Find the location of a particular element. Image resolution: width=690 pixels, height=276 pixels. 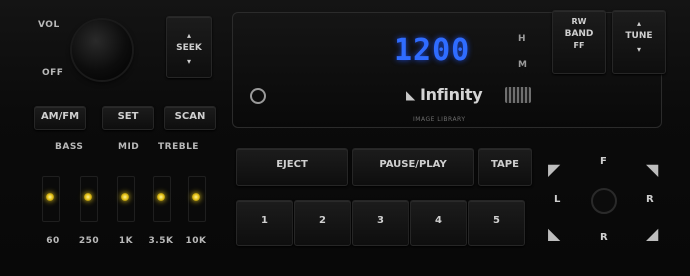

scan-button: SCAN is located at coordinates (190, 118).